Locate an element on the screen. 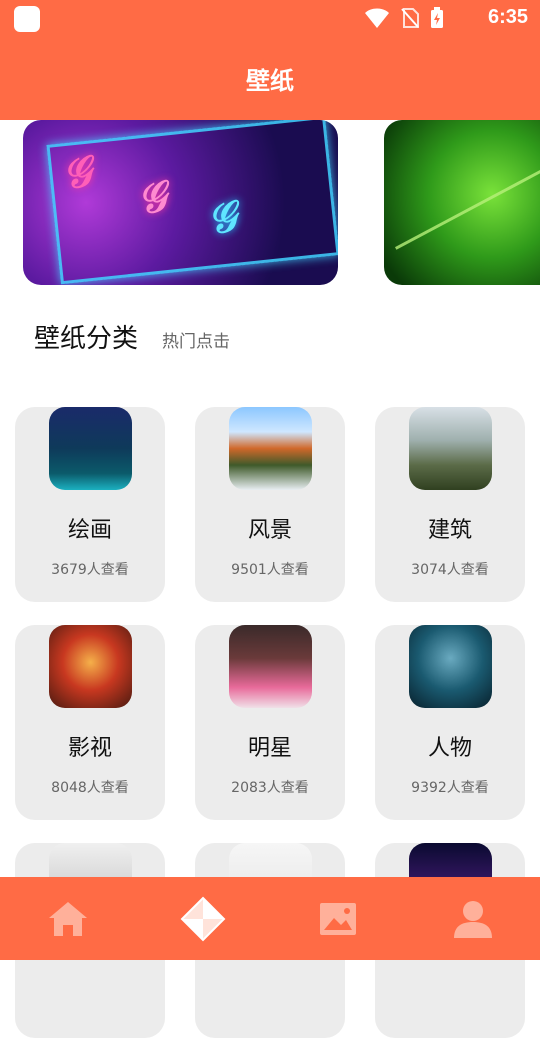  section-subtitle: 热门点击 is located at coordinates (196, 342).